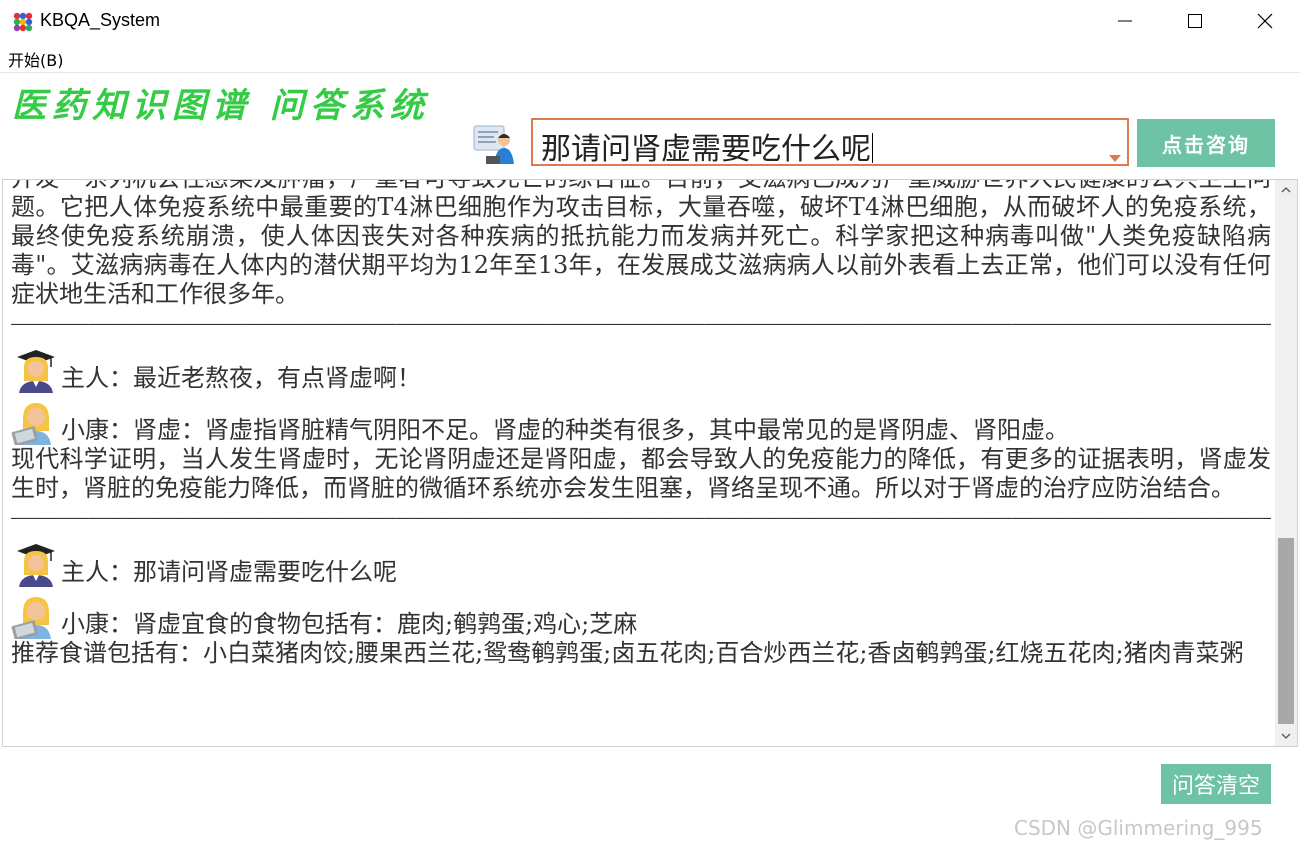  What do you see at coordinates (1286, 631) in the screenshot?
I see `scroll-thumb` at bounding box center [1286, 631].